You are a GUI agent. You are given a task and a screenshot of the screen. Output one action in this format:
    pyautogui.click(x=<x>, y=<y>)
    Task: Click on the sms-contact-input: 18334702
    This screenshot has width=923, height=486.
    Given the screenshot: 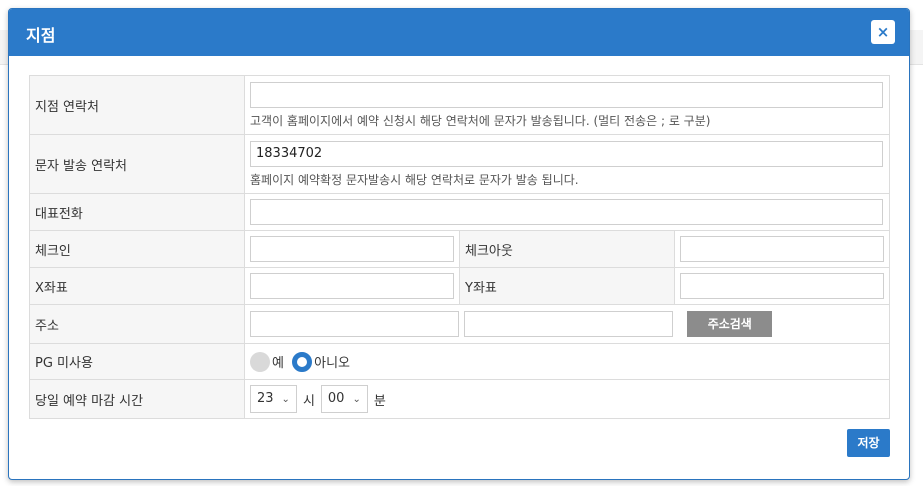 What is the action you would take?
    pyautogui.click(x=566, y=153)
    